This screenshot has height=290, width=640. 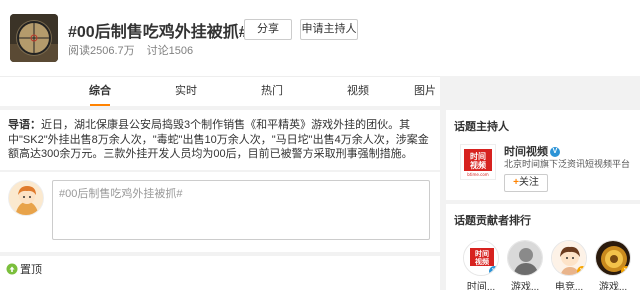 What do you see at coordinates (329, 29) in the screenshot?
I see `apply-host-button: 申请主持人` at bounding box center [329, 29].